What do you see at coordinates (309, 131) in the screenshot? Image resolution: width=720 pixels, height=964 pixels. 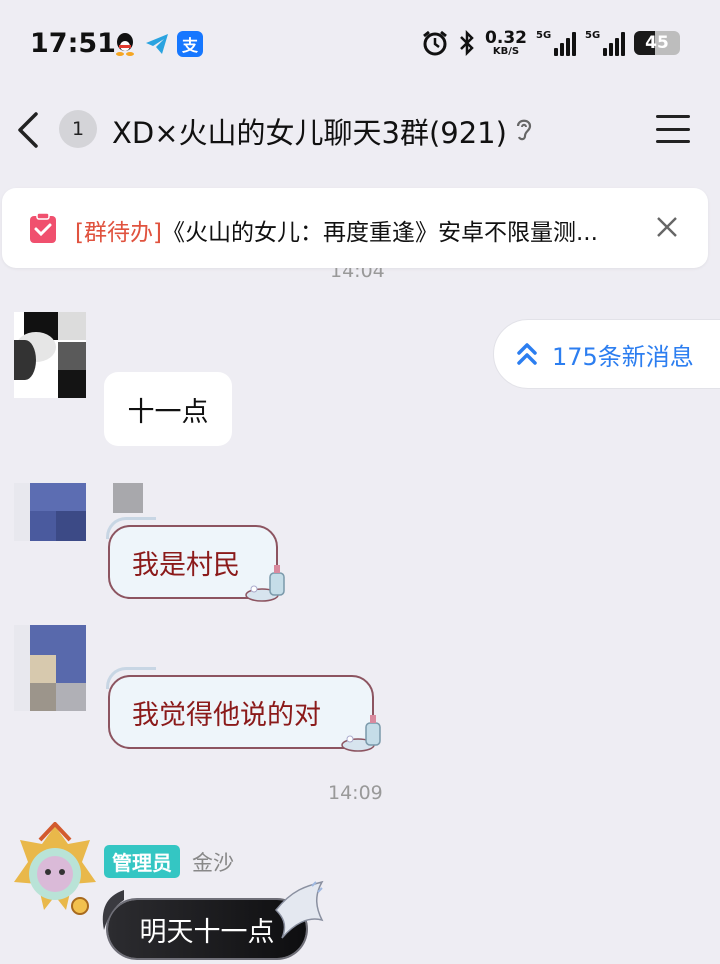 I see `chat-title: XD×火山的女儿聊天3群(921)` at bounding box center [309, 131].